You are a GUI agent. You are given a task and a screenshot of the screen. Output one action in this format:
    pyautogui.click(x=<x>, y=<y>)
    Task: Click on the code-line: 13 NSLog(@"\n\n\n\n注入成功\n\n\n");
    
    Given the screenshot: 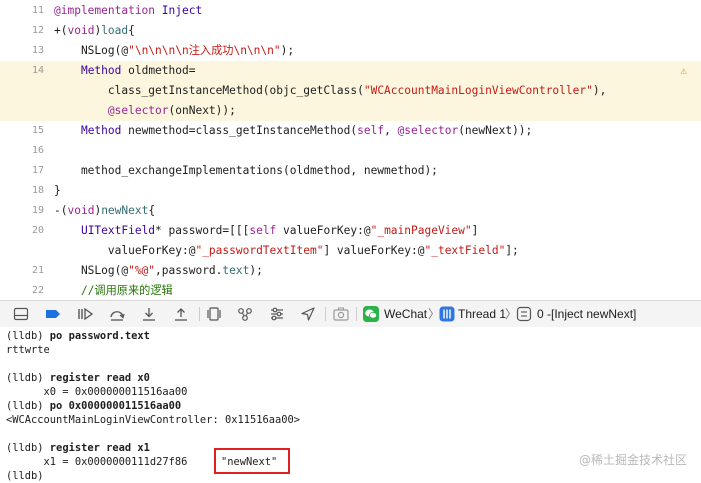 What is the action you would take?
    pyautogui.click(x=350, y=51)
    